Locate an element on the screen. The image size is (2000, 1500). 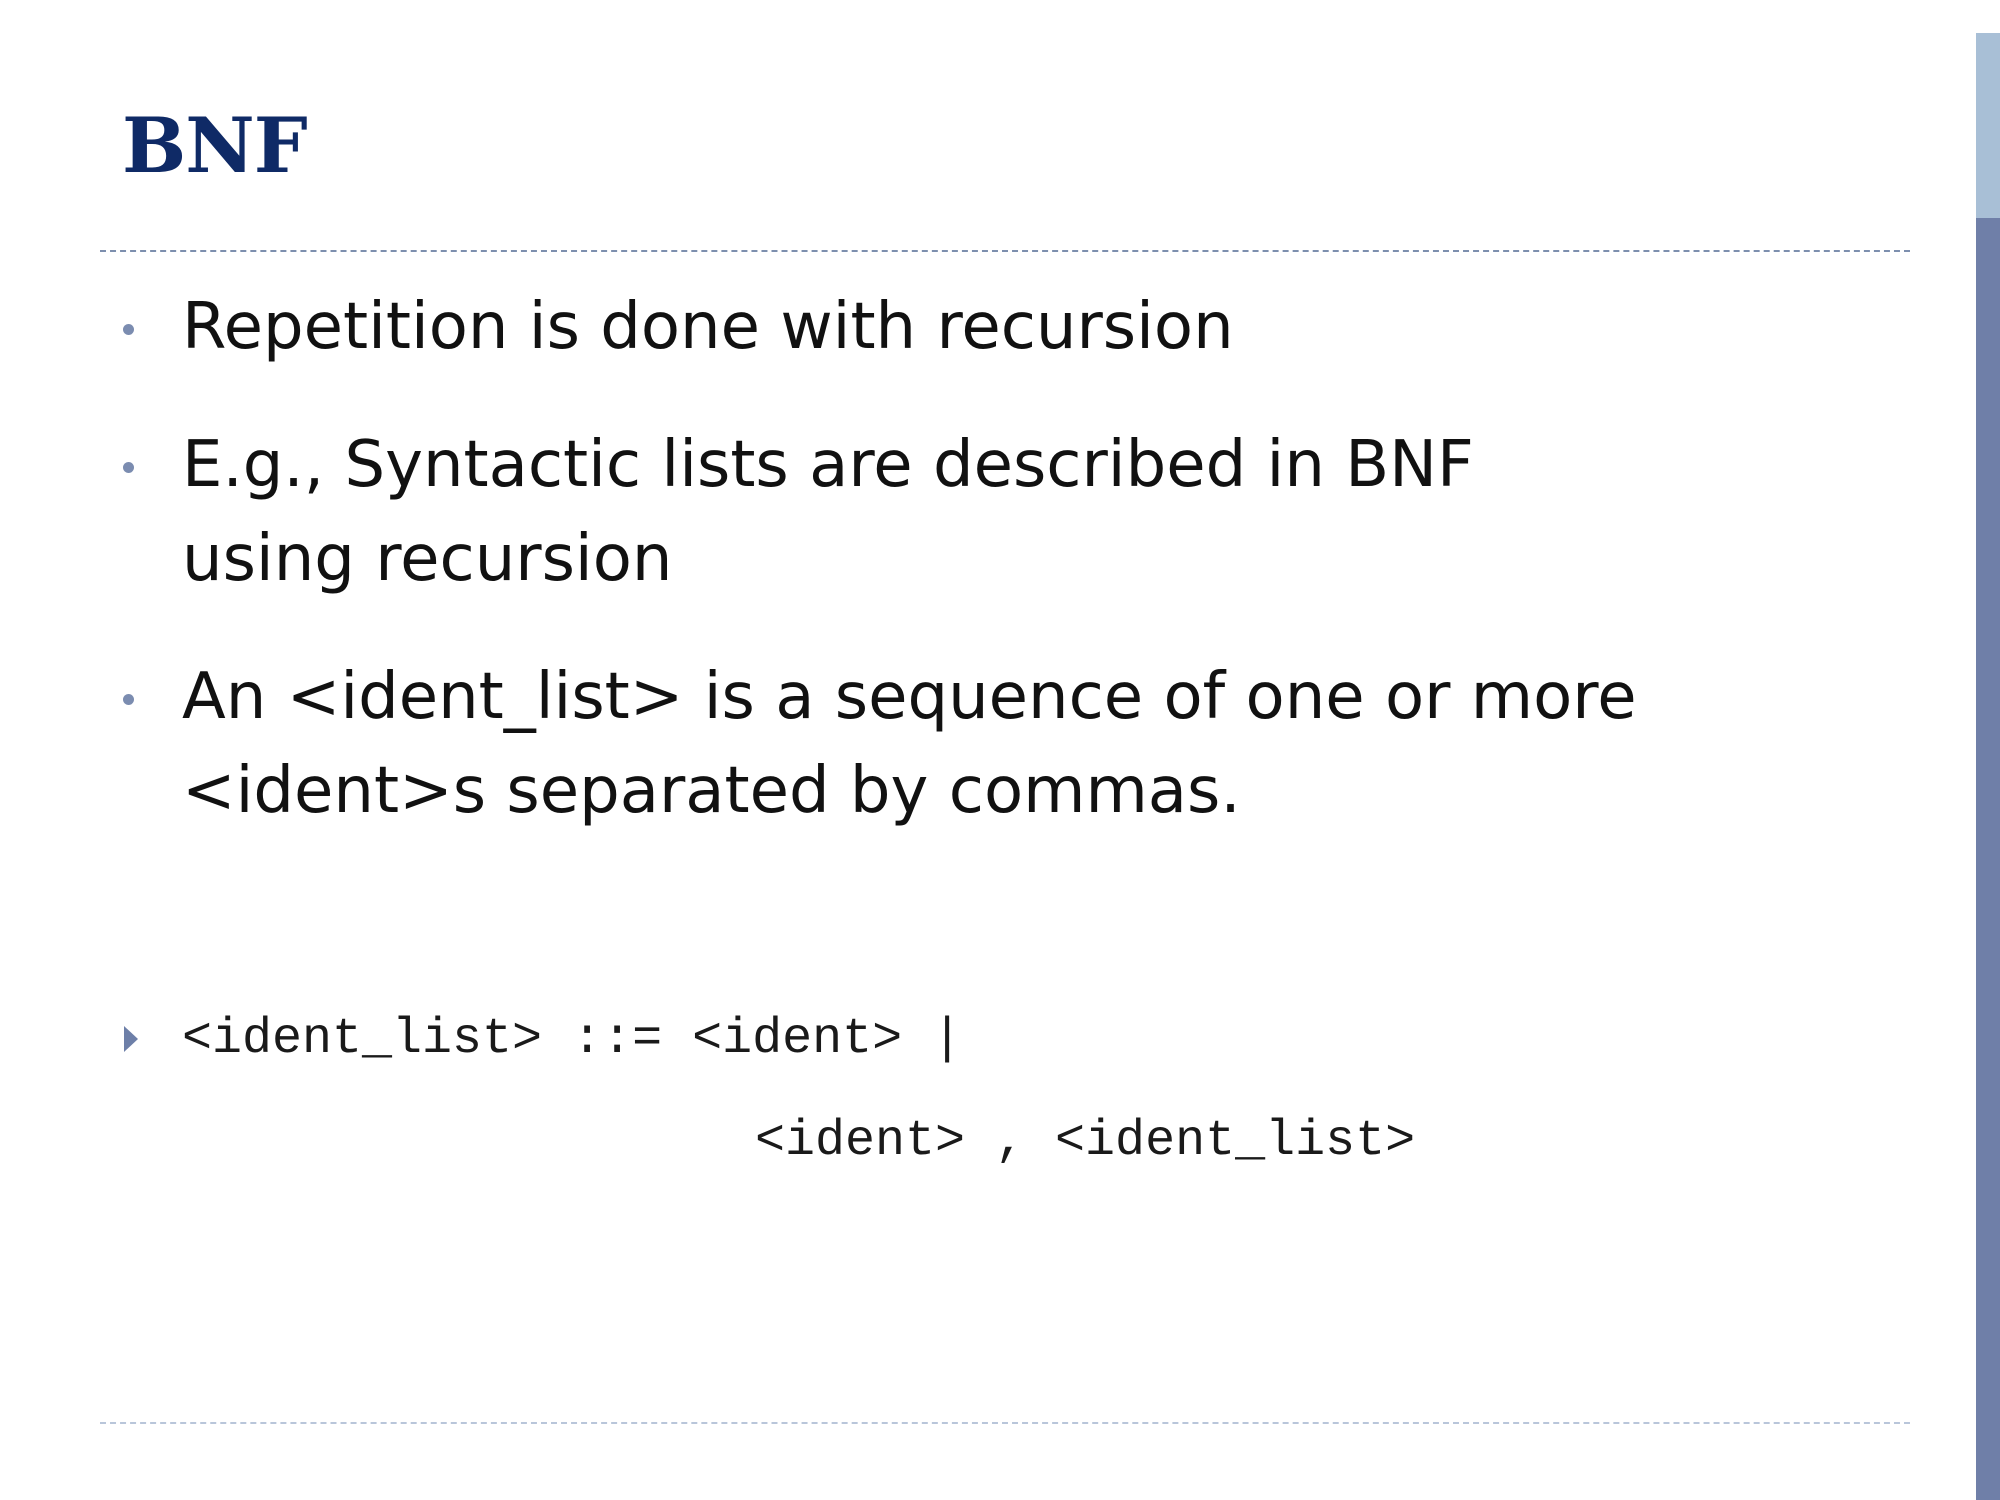
slide-title: BNF is located at coordinates (215, 145).